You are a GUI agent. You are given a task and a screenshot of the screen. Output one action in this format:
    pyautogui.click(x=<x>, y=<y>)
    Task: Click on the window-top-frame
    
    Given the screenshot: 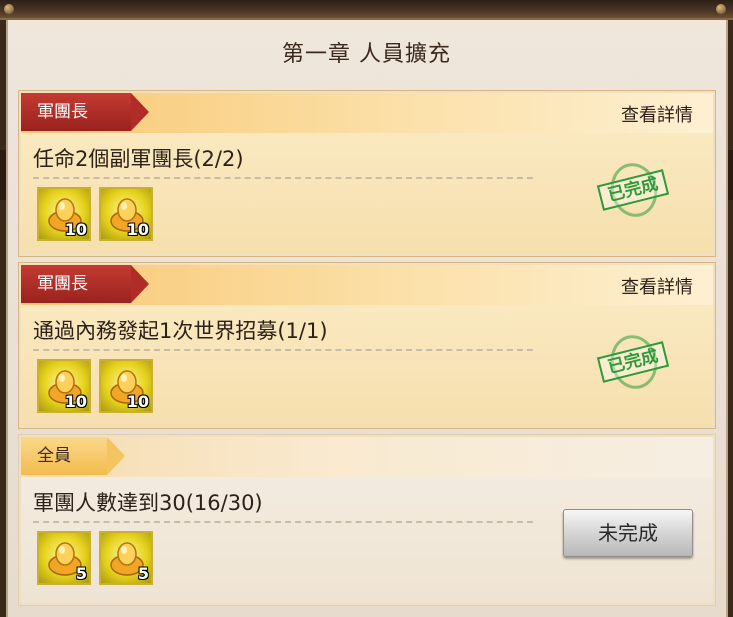 What is the action you would take?
    pyautogui.click(x=366, y=10)
    